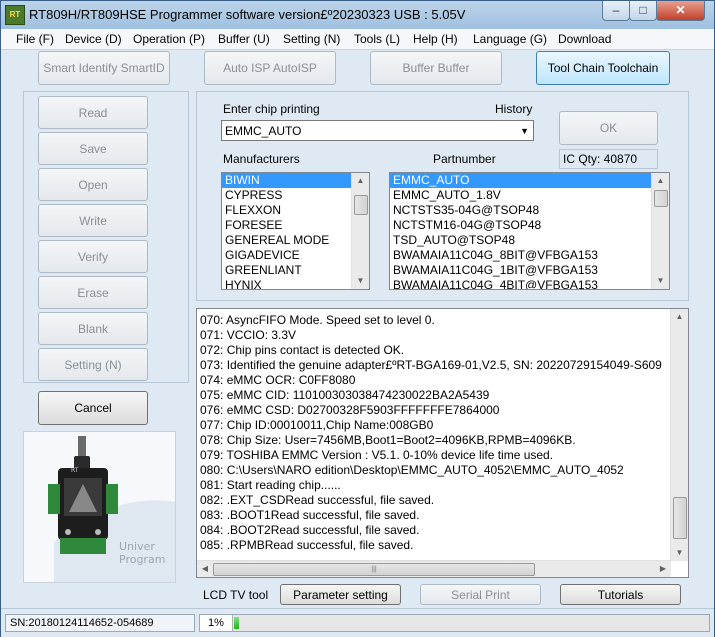 The height and width of the screenshot is (637, 715). I want to click on adapter-watermark-univer: Univer, so click(137, 546).